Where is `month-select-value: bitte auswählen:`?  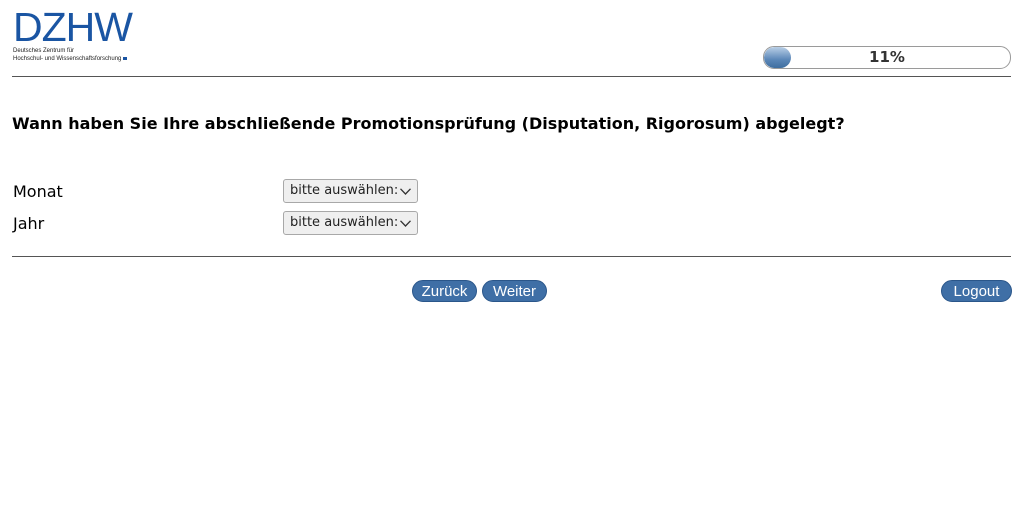 month-select-value: bitte auswählen: is located at coordinates (344, 190).